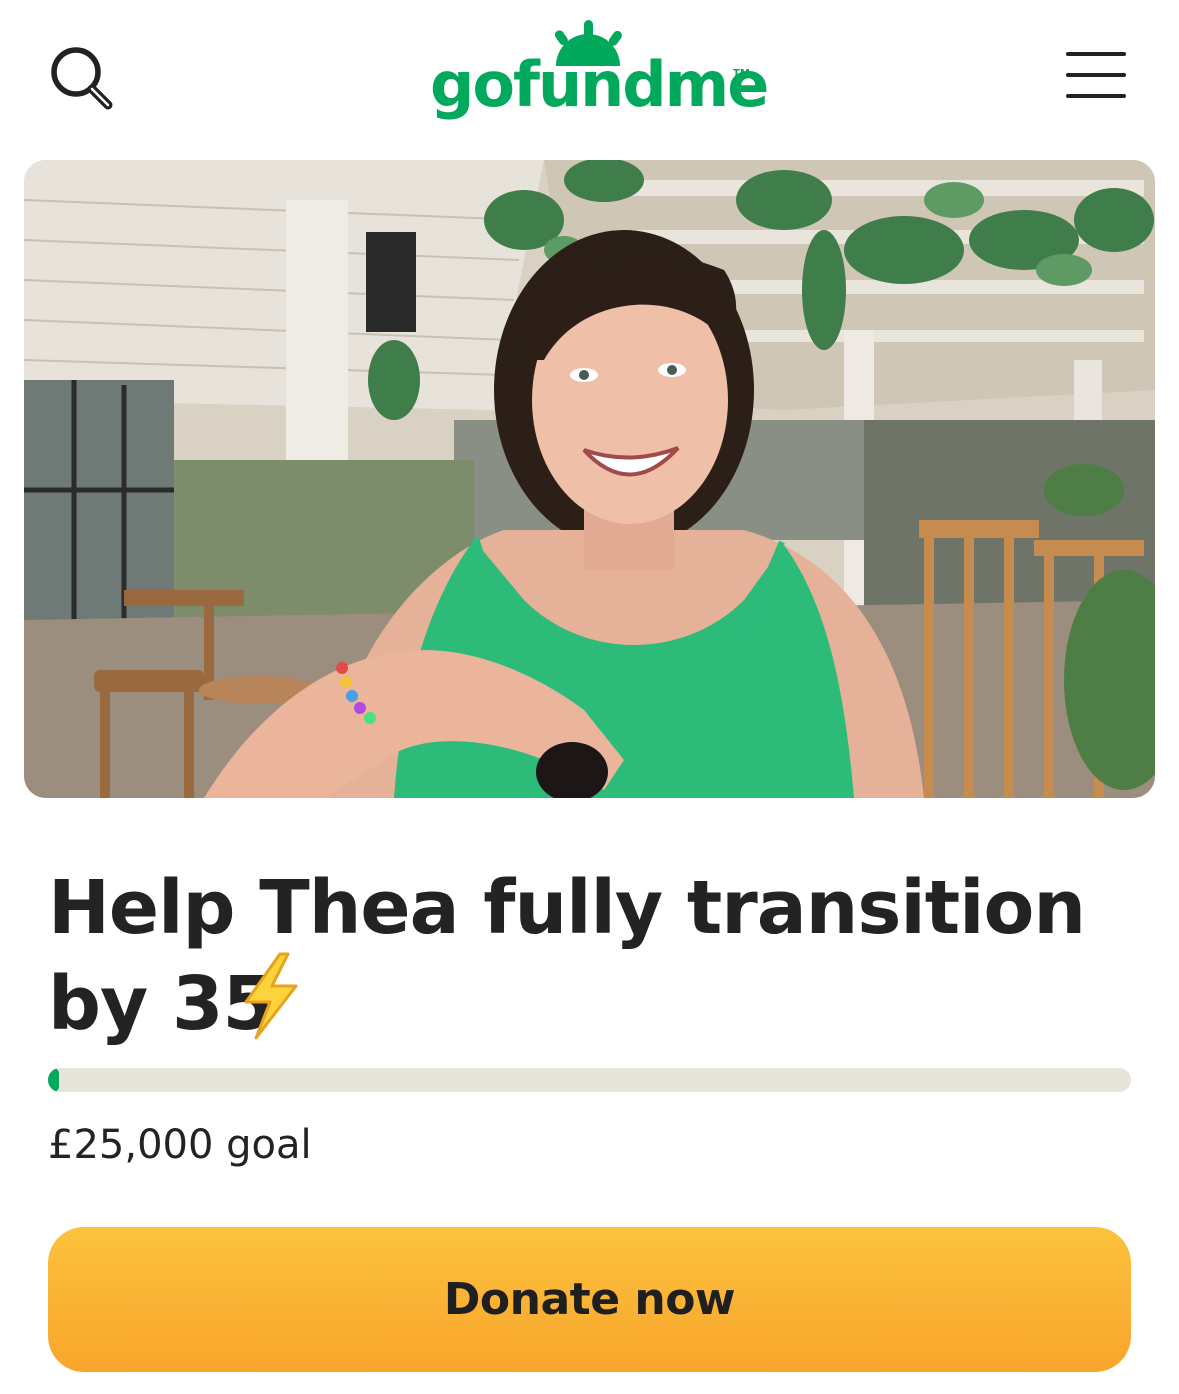 The width and height of the screenshot is (1179, 1394). I want to click on funding-progress-bar, so click(589, 1080).